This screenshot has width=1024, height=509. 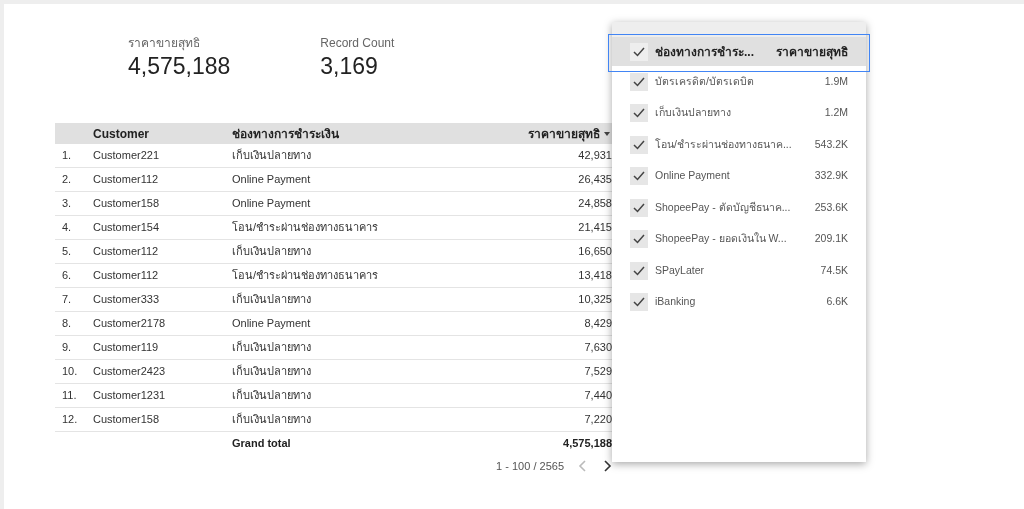 What do you see at coordinates (67, 228) in the screenshot?
I see `row-number: 4.` at bounding box center [67, 228].